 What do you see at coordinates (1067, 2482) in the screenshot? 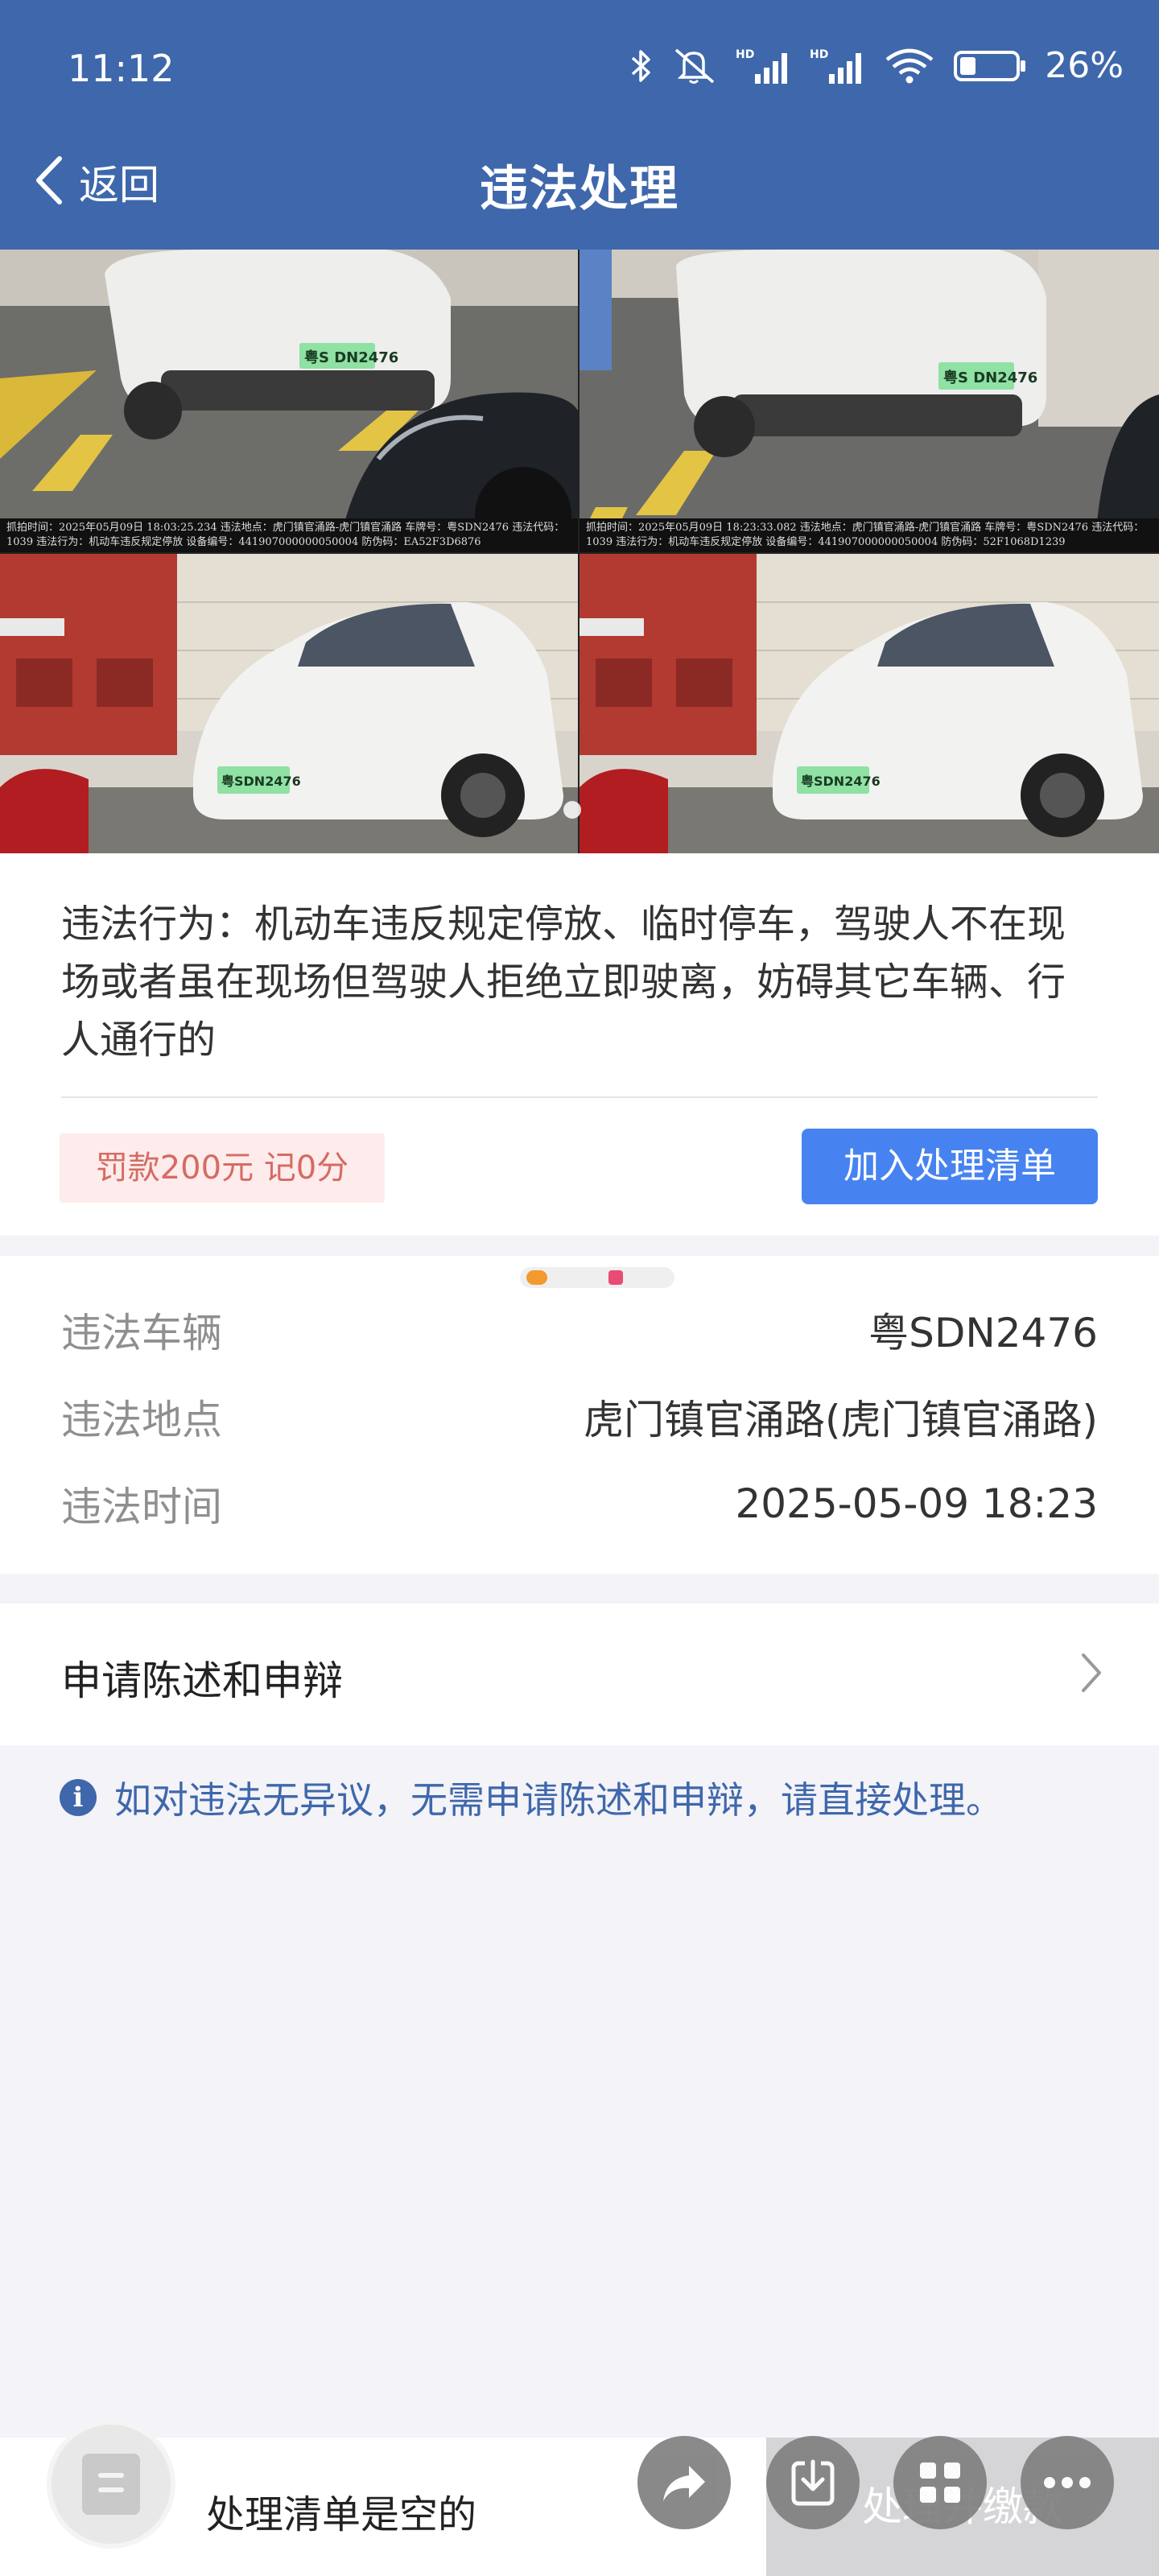
I see `more-icon` at bounding box center [1067, 2482].